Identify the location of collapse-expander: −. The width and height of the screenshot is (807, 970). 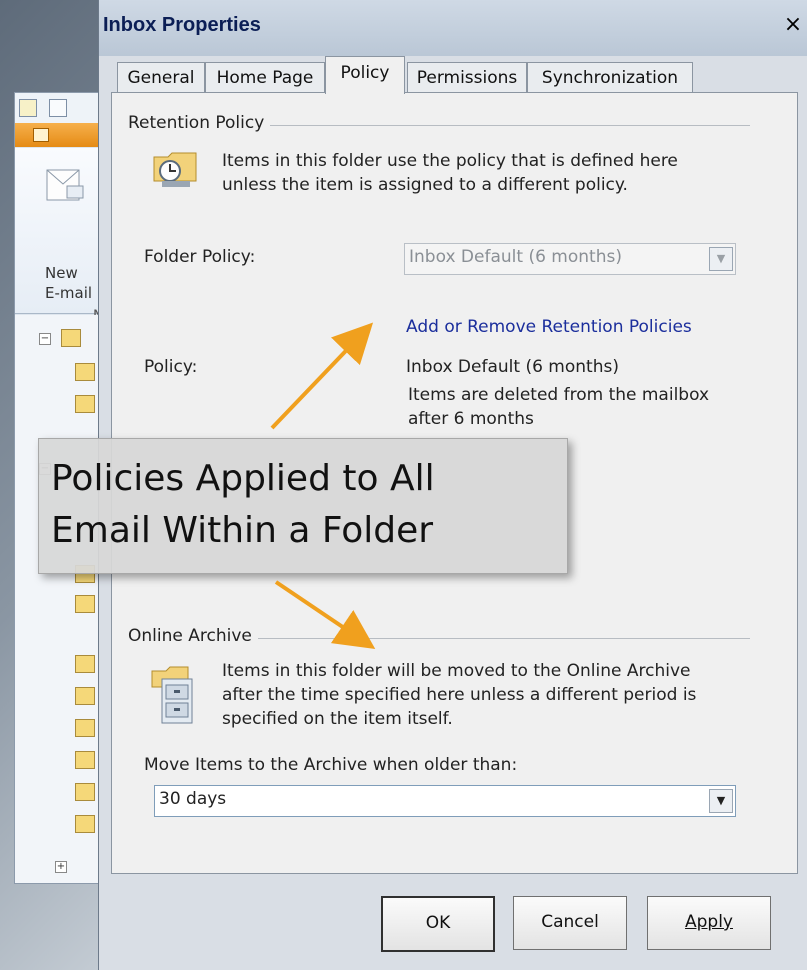
(45, 339).